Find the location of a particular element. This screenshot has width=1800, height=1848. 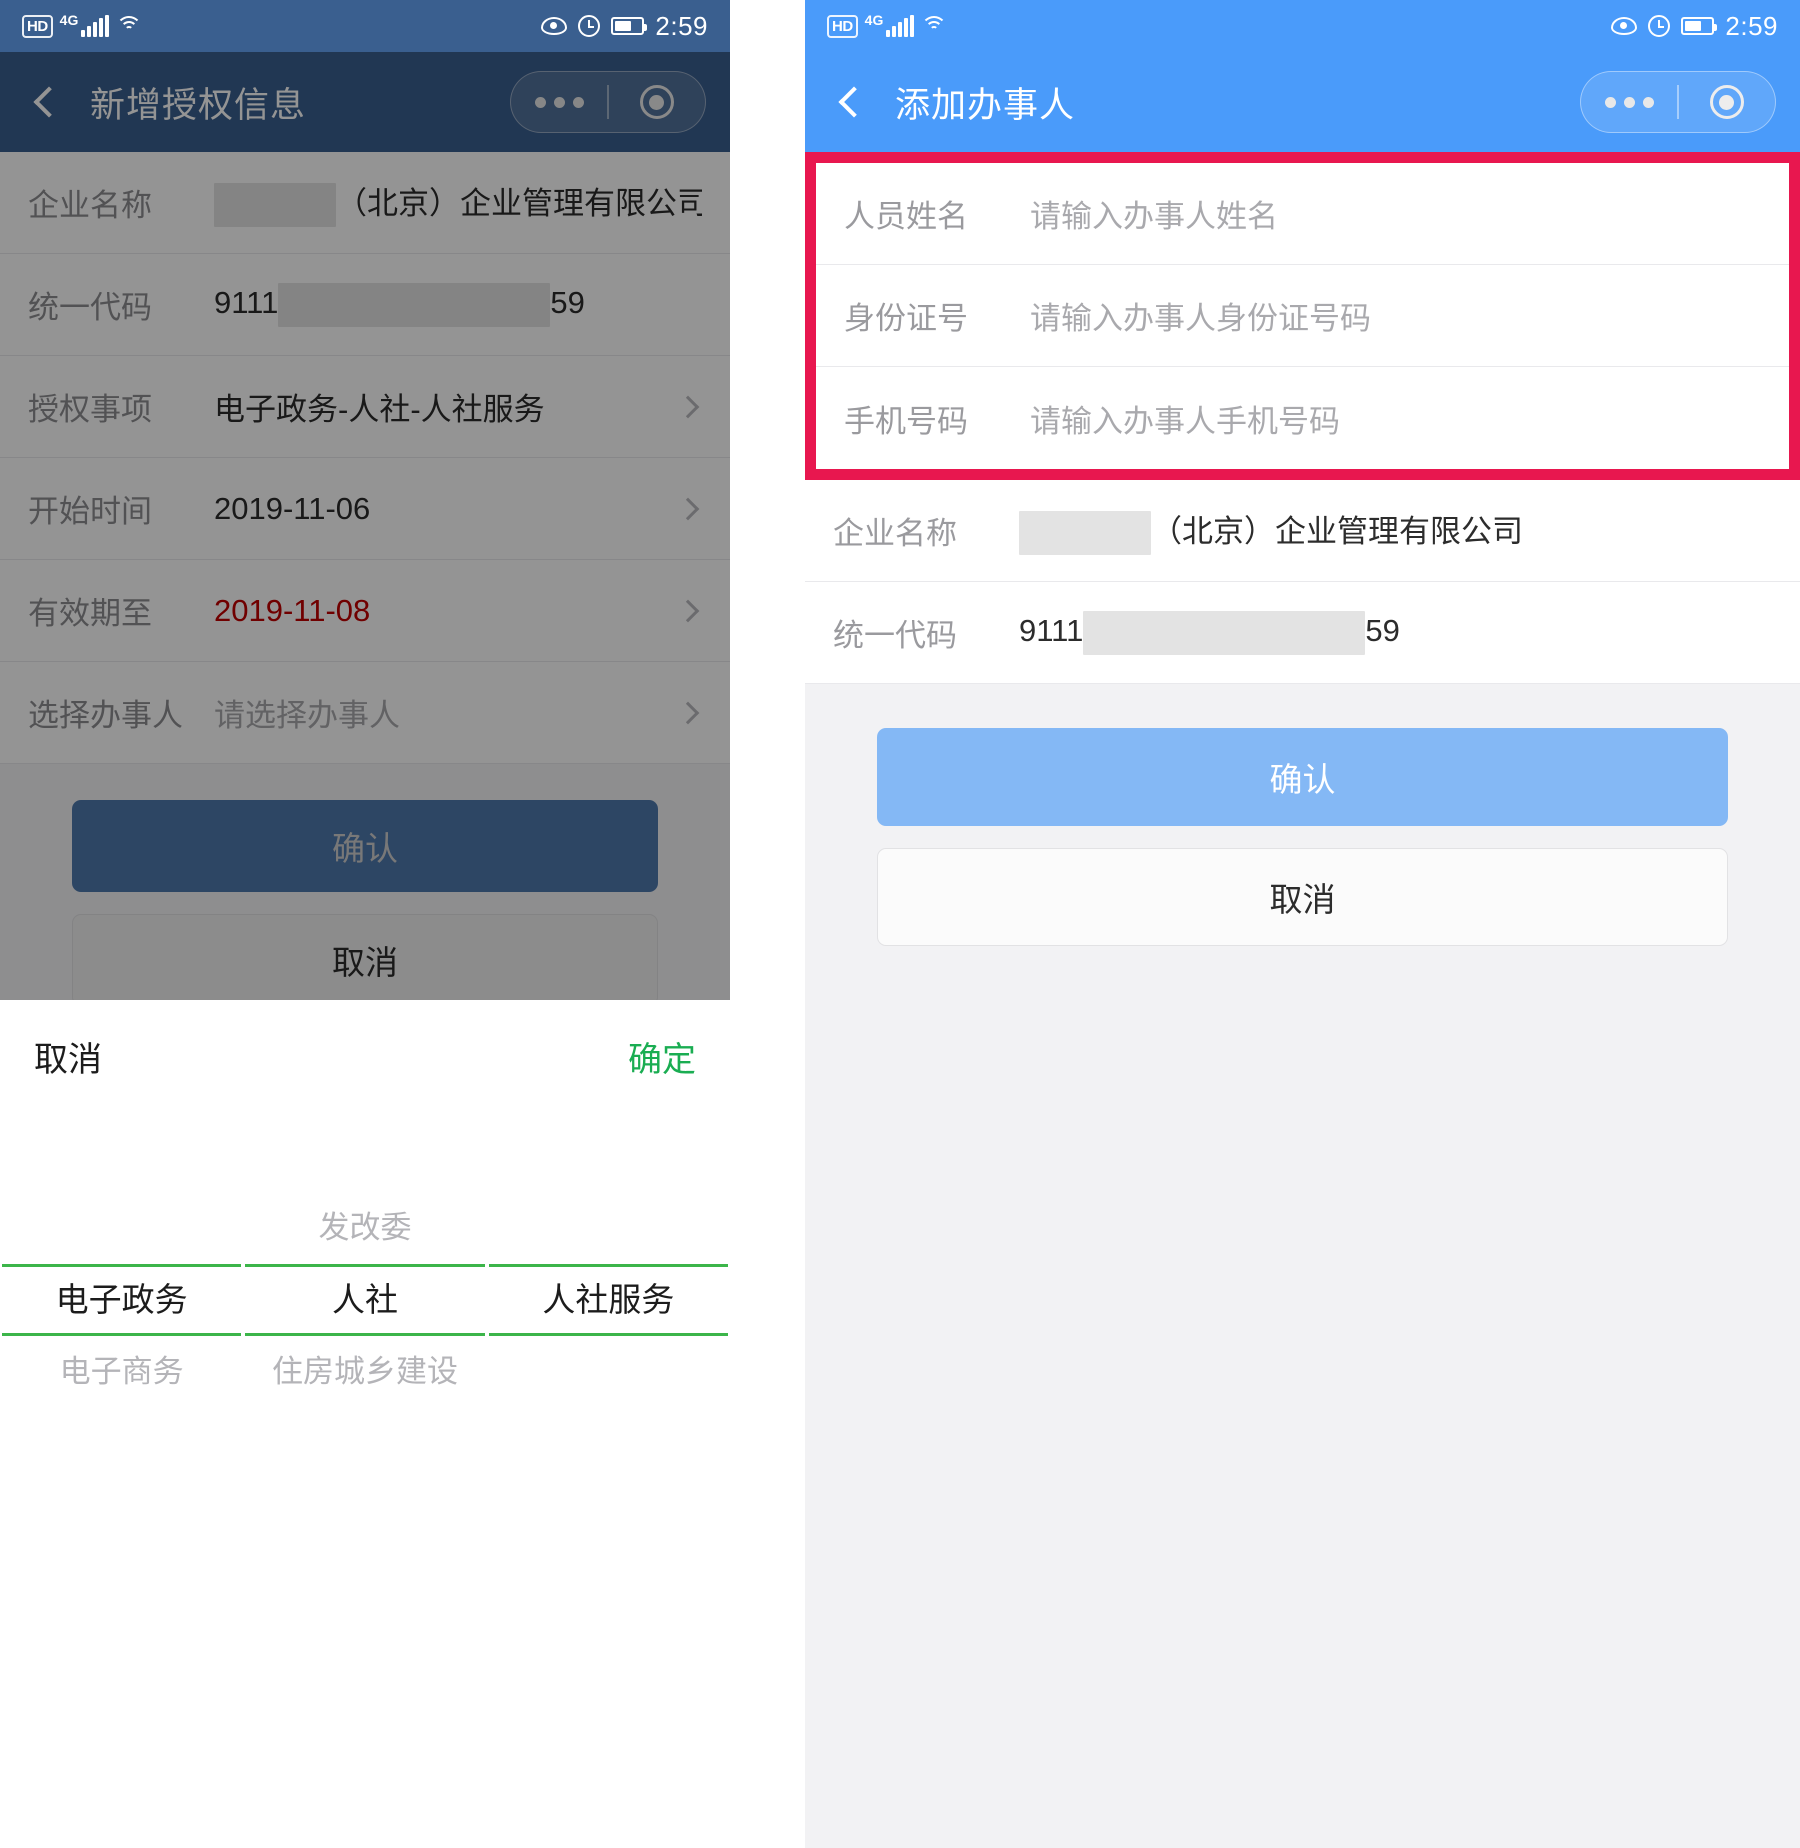

picker-item-below is located at coordinates (608, 1372).